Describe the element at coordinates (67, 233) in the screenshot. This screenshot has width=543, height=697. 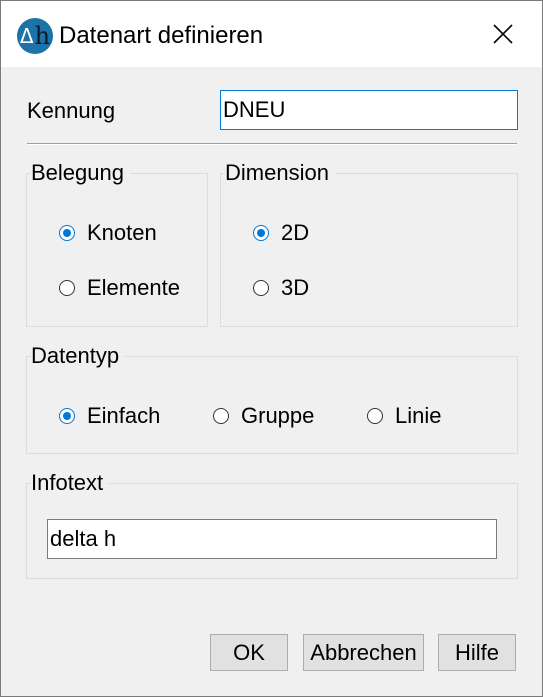
I see `radio-knoten-indicator` at that location.